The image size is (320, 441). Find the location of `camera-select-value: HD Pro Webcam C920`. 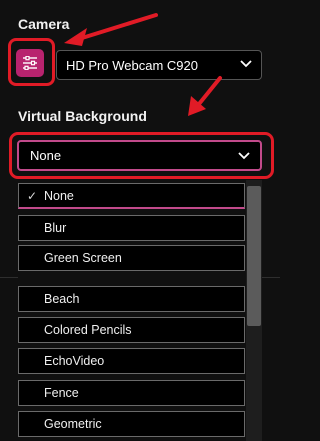

camera-select-value: HD Pro Webcam C920 is located at coordinates (132, 65).